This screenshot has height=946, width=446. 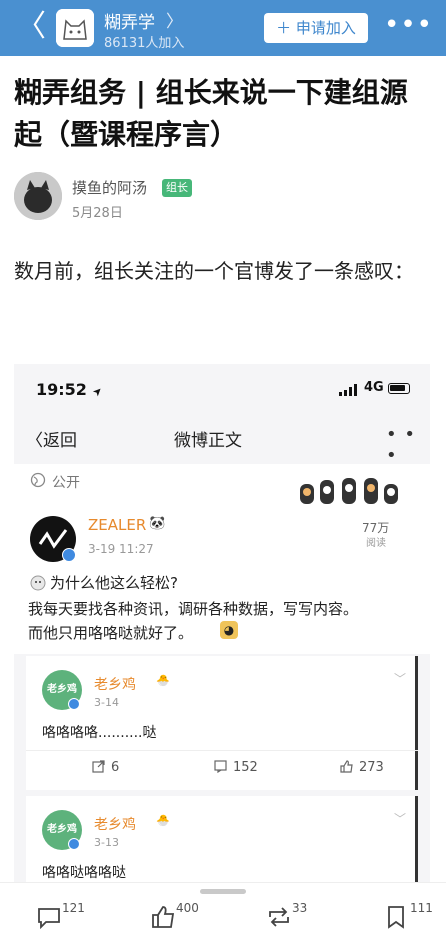 What do you see at coordinates (99, 733) in the screenshot?
I see `comment-text: 咯咯咯咯..........哒` at bounding box center [99, 733].